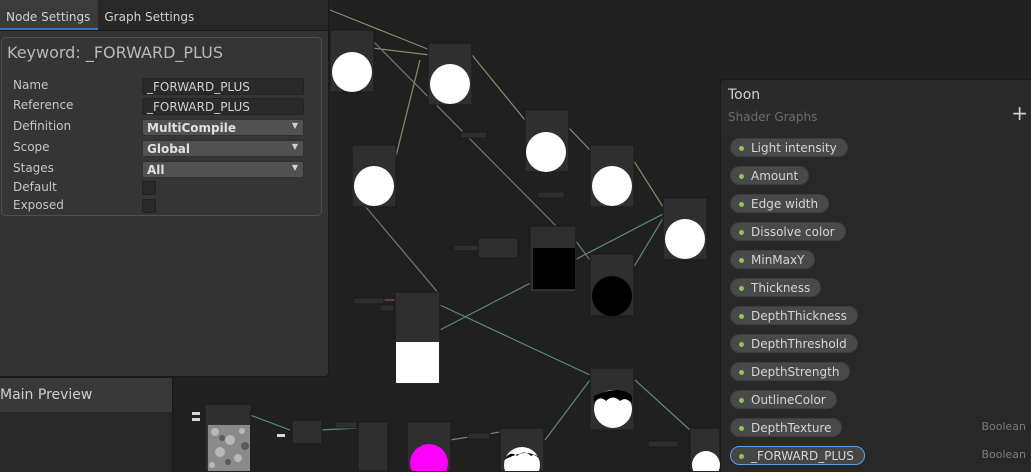  I want to click on property-label: Thickness, so click(781, 288).